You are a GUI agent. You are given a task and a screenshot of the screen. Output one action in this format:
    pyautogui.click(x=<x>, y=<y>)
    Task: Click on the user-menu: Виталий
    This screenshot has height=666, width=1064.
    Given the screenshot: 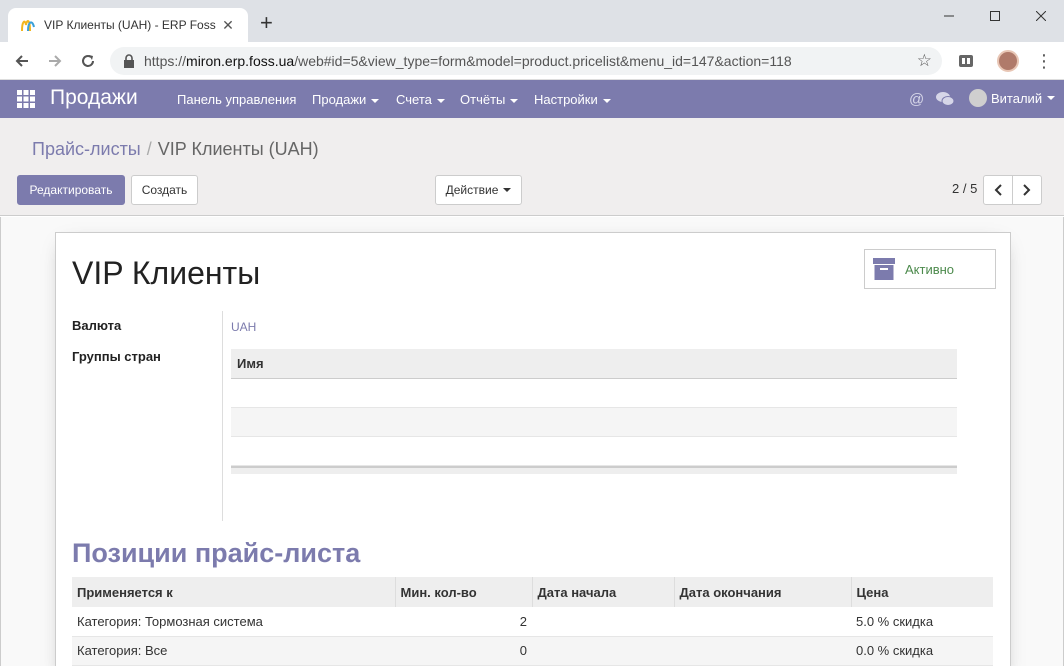 What is the action you would take?
    pyautogui.click(x=1012, y=98)
    